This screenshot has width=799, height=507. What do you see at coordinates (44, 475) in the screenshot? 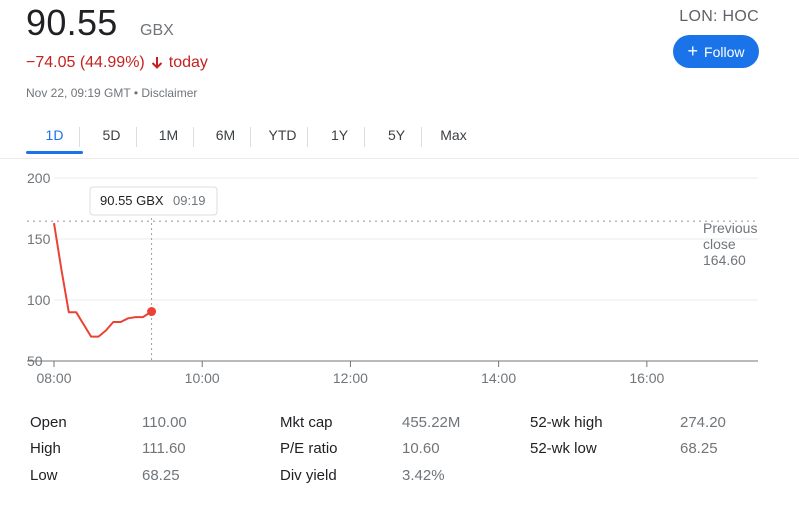
I see `stat-label-low: Low` at bounding box center [44, 475].